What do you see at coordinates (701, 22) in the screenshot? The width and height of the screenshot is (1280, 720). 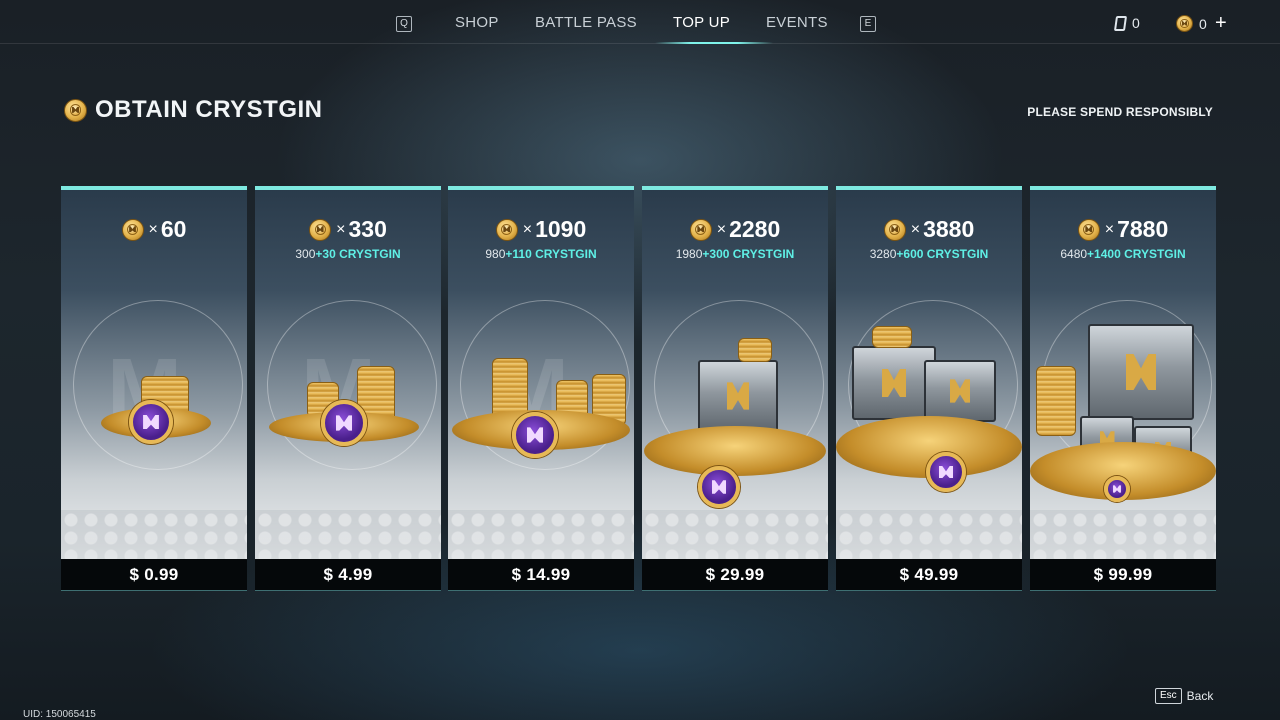 I see `tab-top-up: TOP UP` at bounding box center [701, 22].